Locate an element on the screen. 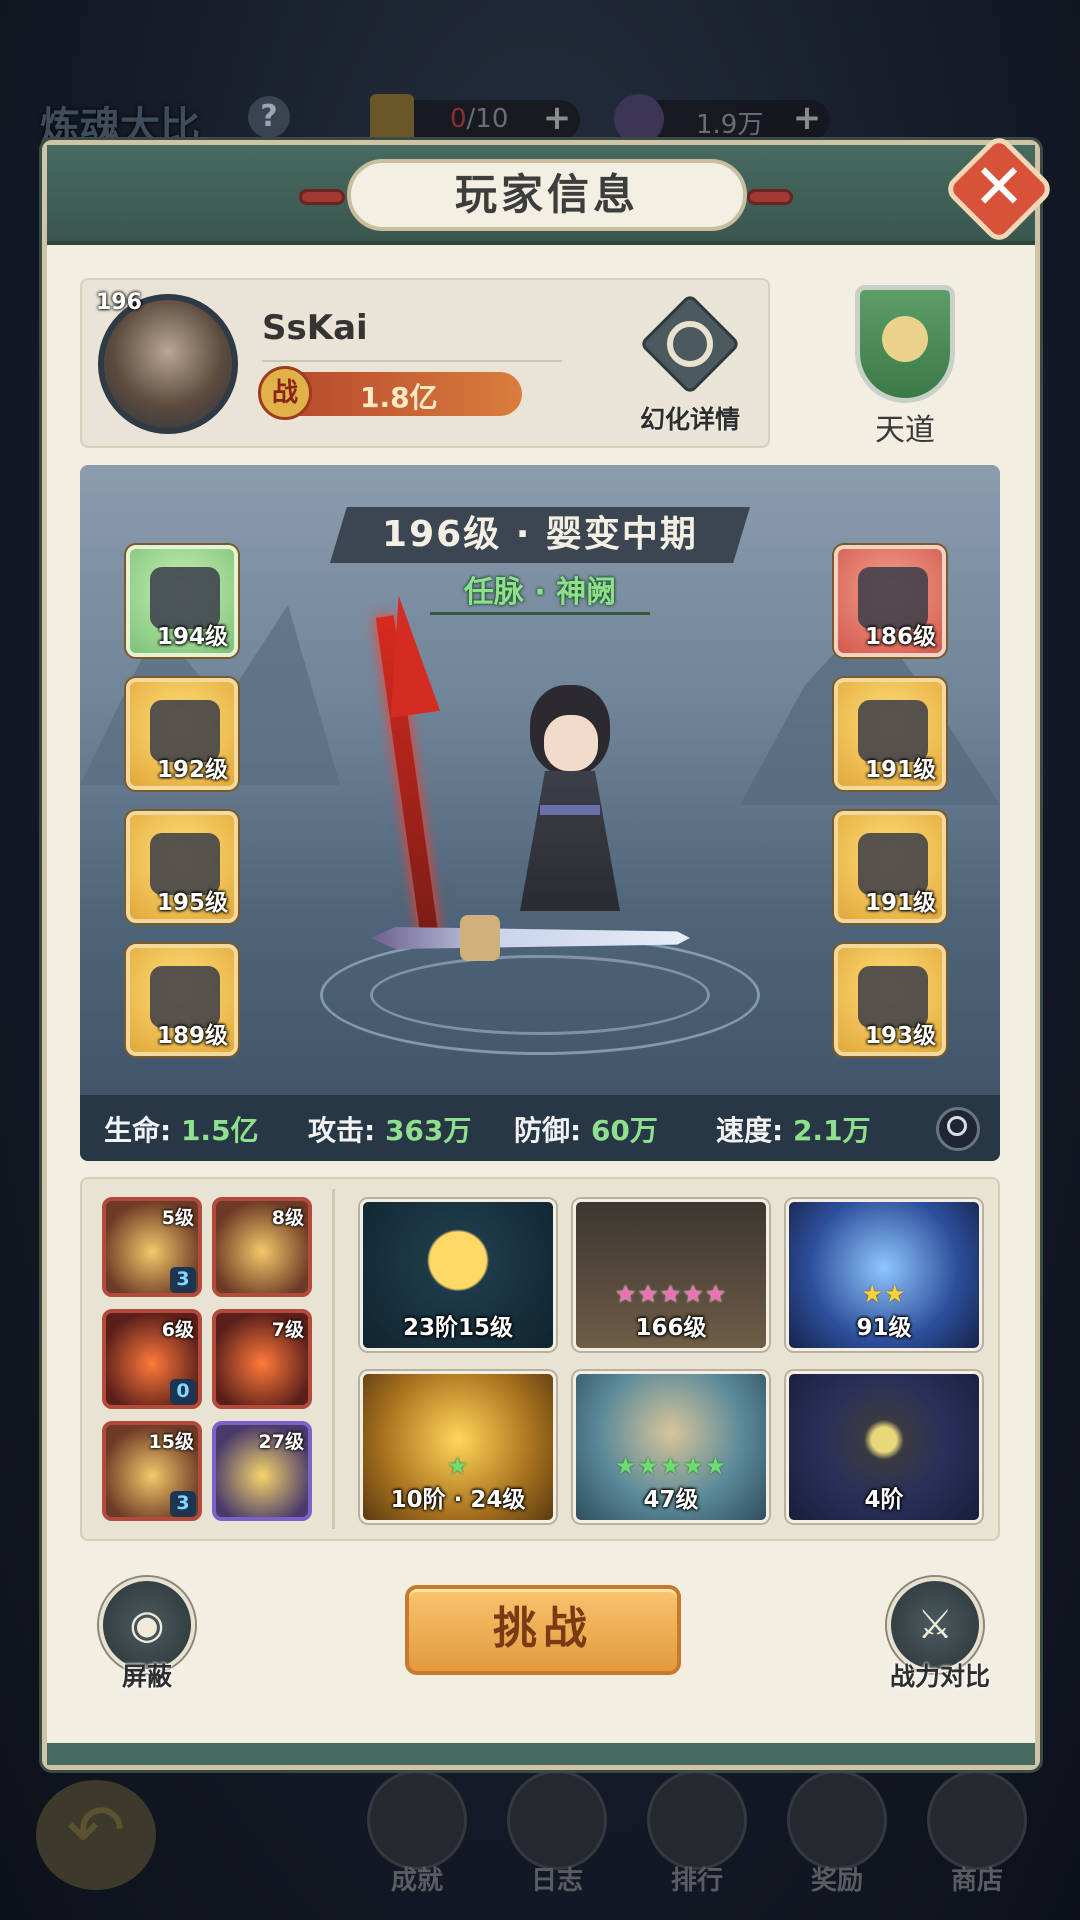 The height and width of the screenshot is (1920, 1080). soul-amount: 1.9万 is located at coordinates (730, 125).